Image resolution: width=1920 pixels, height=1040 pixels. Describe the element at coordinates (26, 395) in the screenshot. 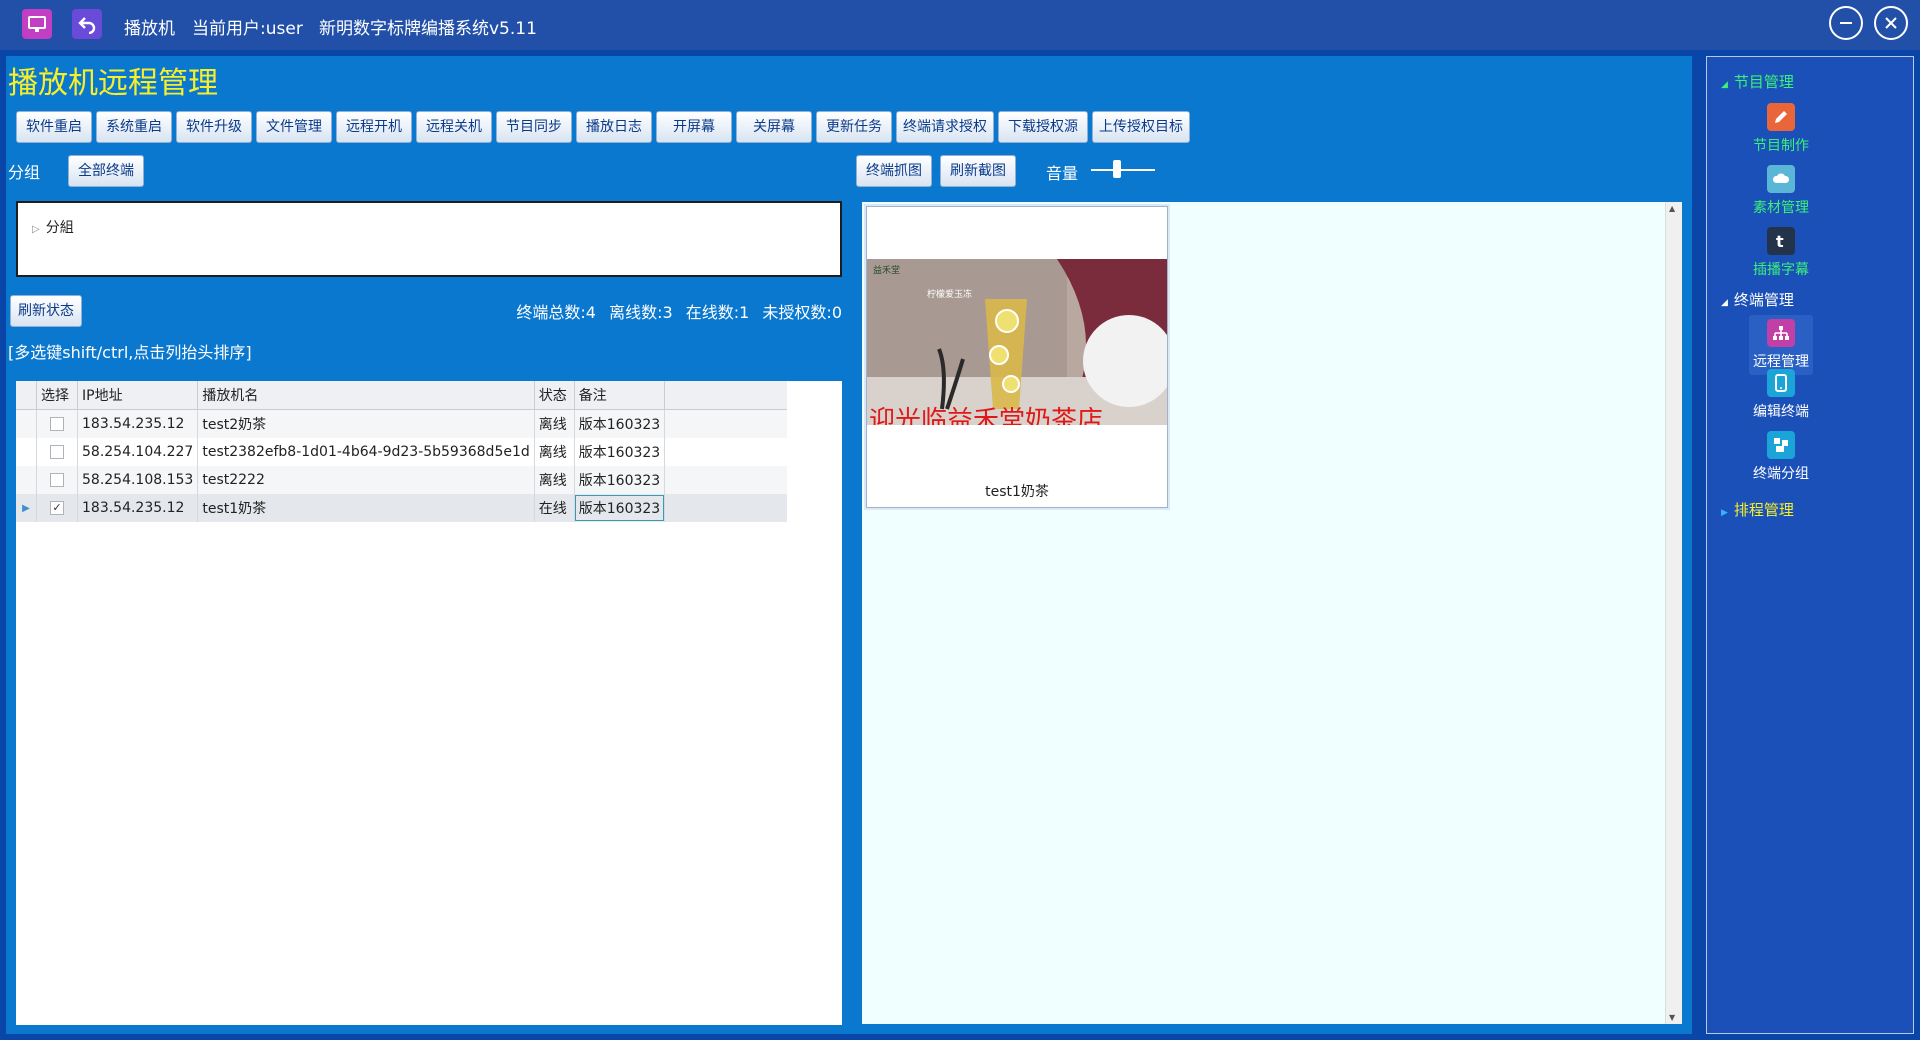

I see `row-indicator-header` at that location.